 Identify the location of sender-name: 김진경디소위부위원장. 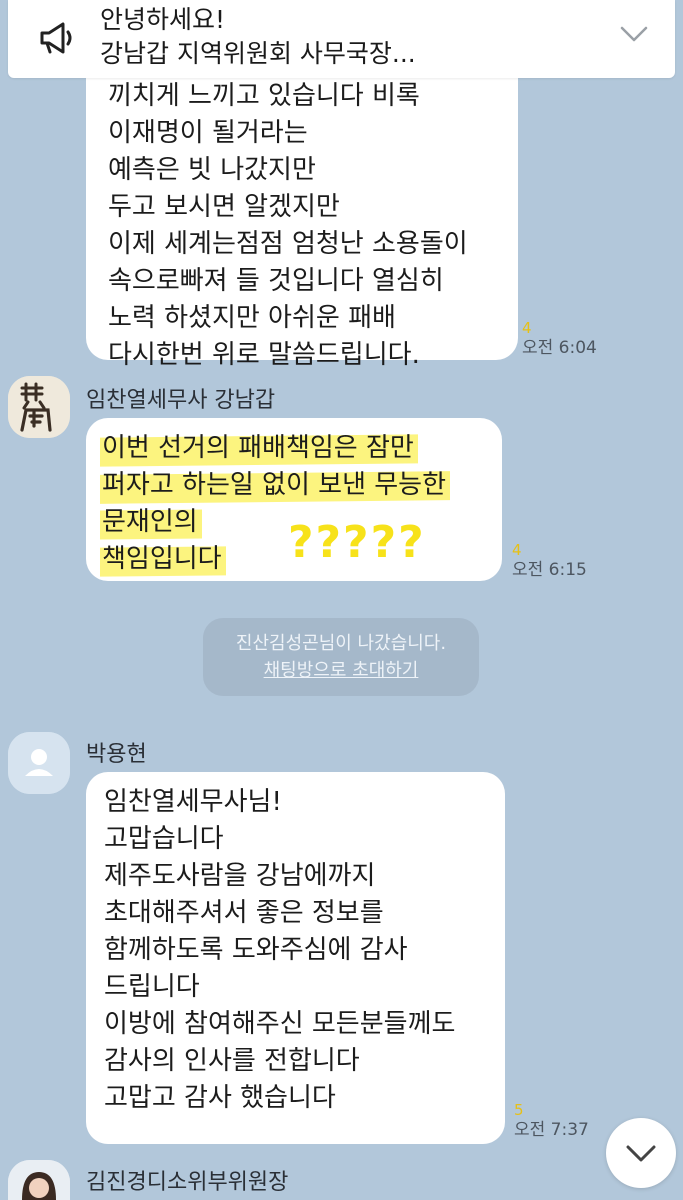
(187, 1182).